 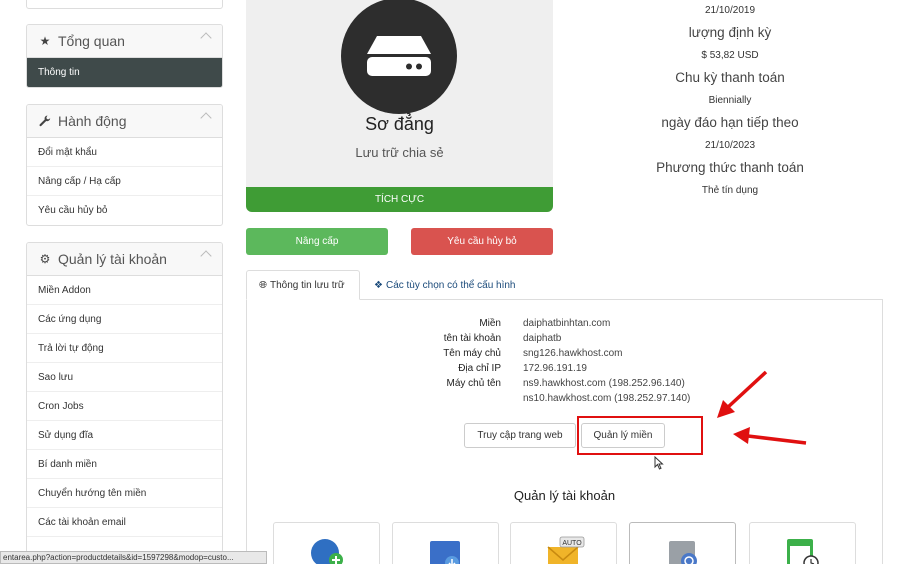 What do you see at coordinates (92, 121) in the screenshot?
I see `sidebar-actions-title: Hành động` at bounding box center [92, 121].